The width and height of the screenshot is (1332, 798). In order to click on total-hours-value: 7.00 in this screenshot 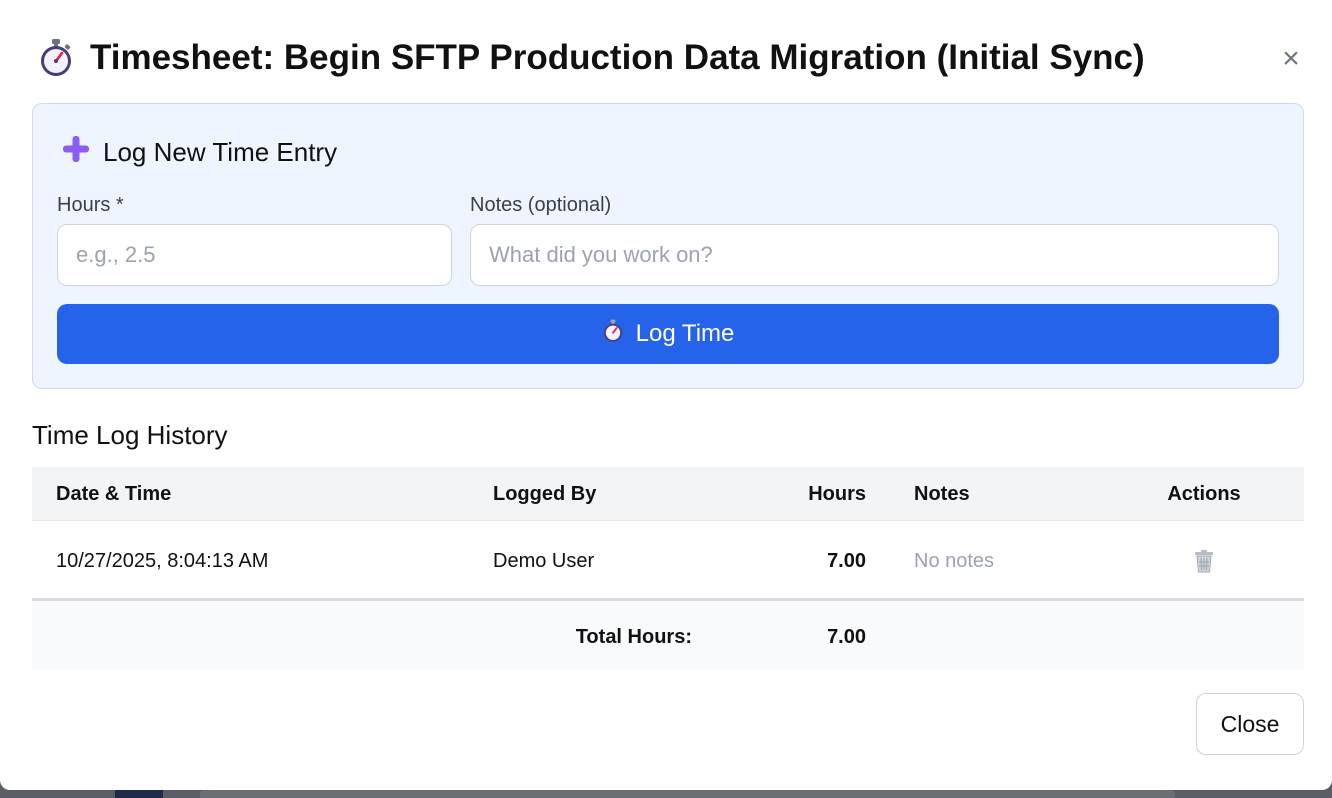, I will do `click(846, 637)`.